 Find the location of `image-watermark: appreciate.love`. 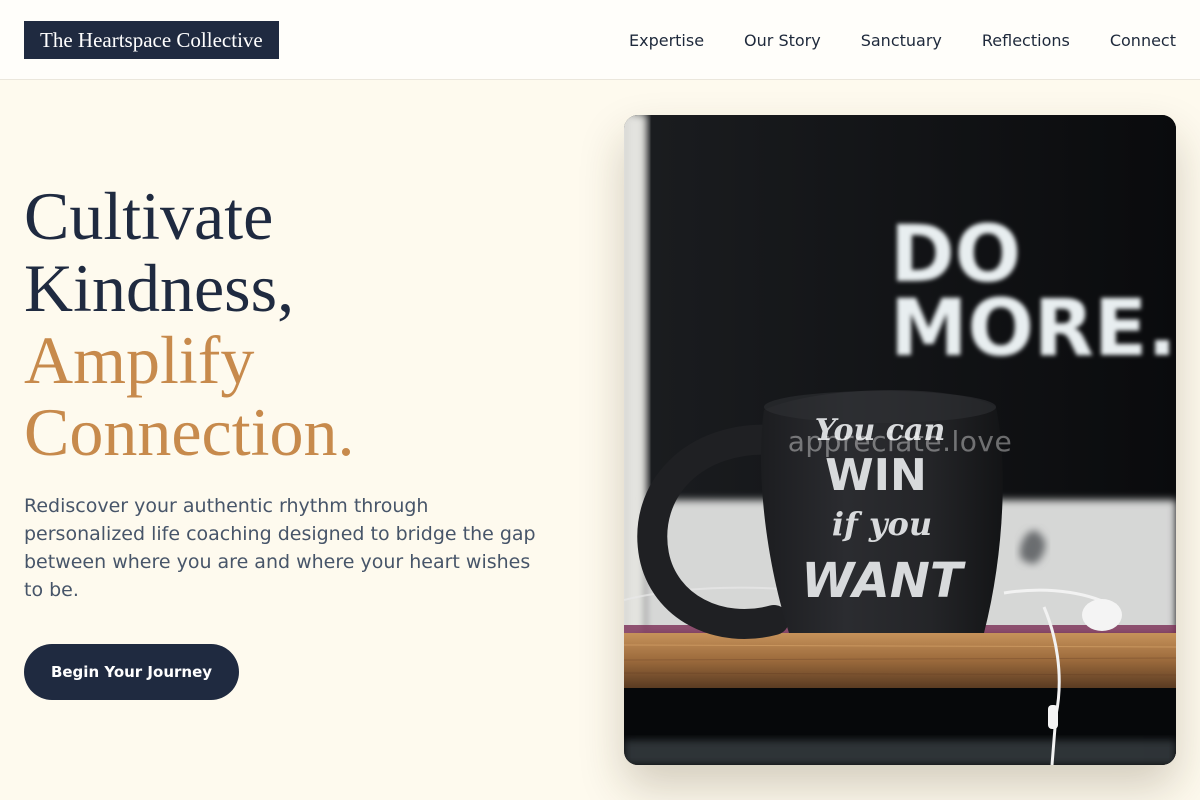

image-watermark: appreciate.love is located at coordinates (900, 441).